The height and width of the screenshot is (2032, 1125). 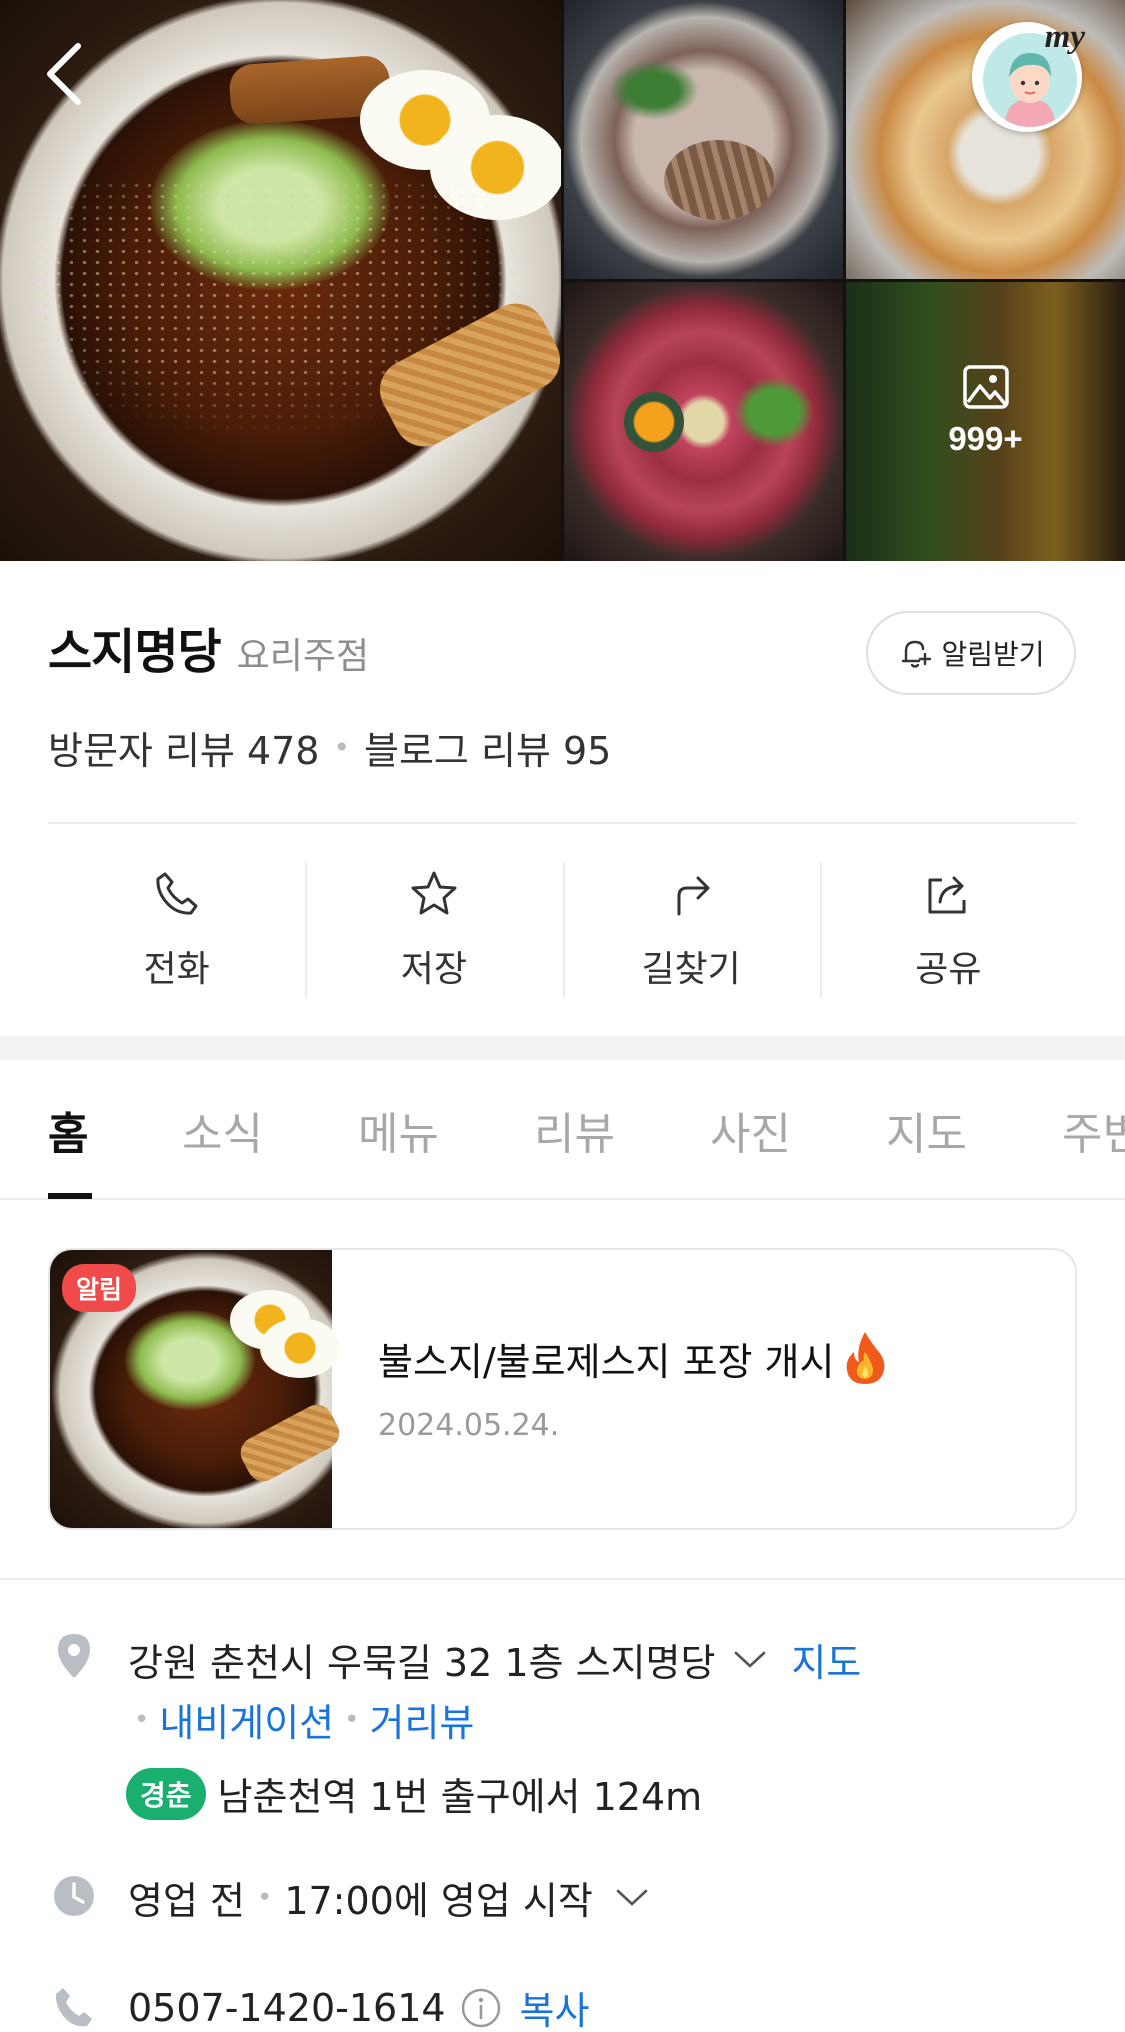 I want to click on back-button, so click(x=64, y=74).